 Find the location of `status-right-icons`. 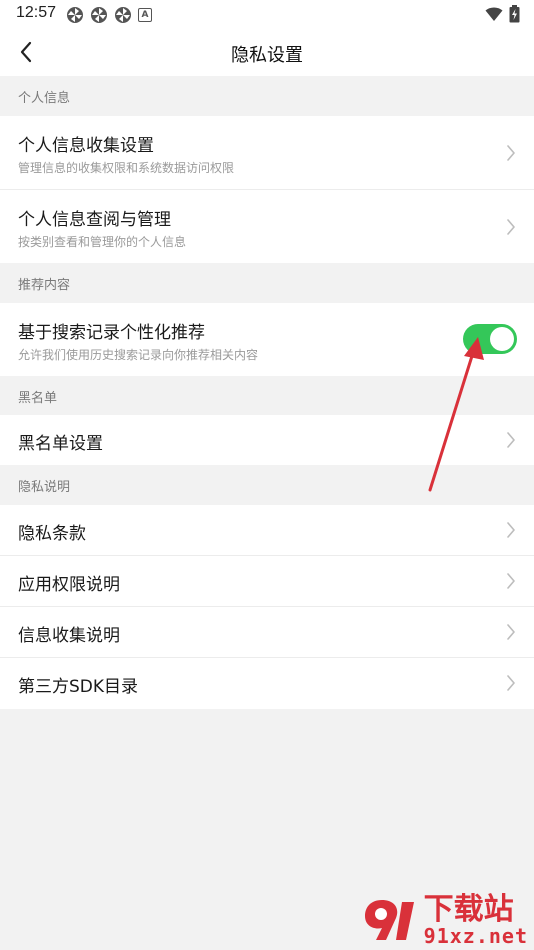

status-right-icons is located at coordinates (502, 14).